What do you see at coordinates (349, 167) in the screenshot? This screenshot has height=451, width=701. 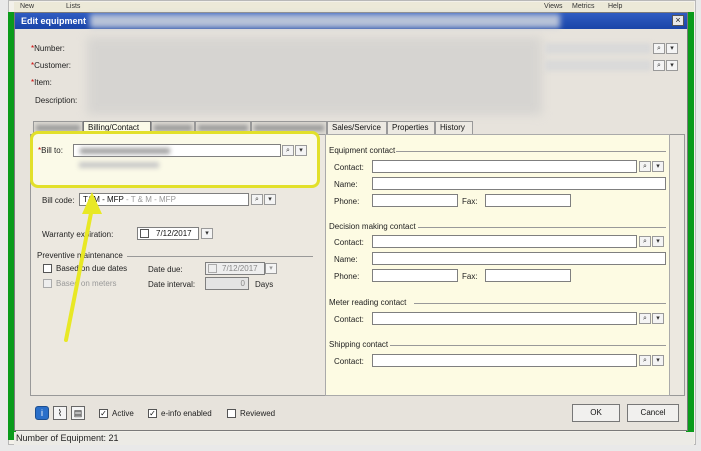 I see `equipment-contact-label: Contact:` at bounding box center [349, 167].